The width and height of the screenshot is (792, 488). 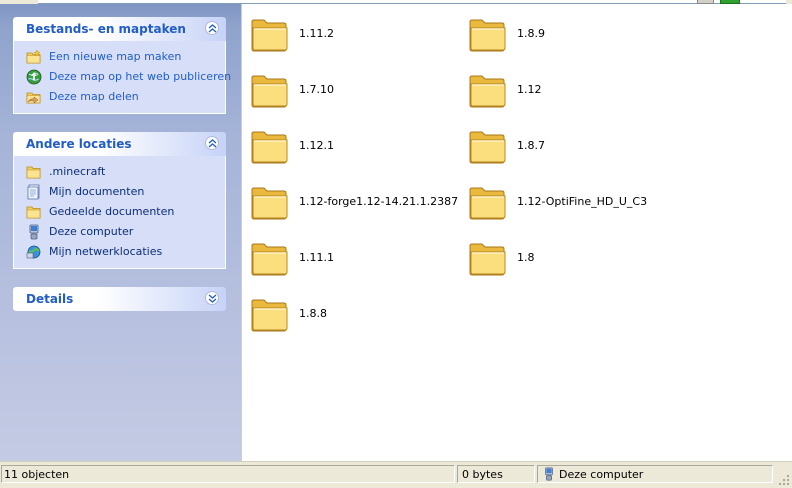 What do you see at coordinates (705, 2) in the screenshot?
I see `address-dropdown-button` at bounding box center [705, 2].